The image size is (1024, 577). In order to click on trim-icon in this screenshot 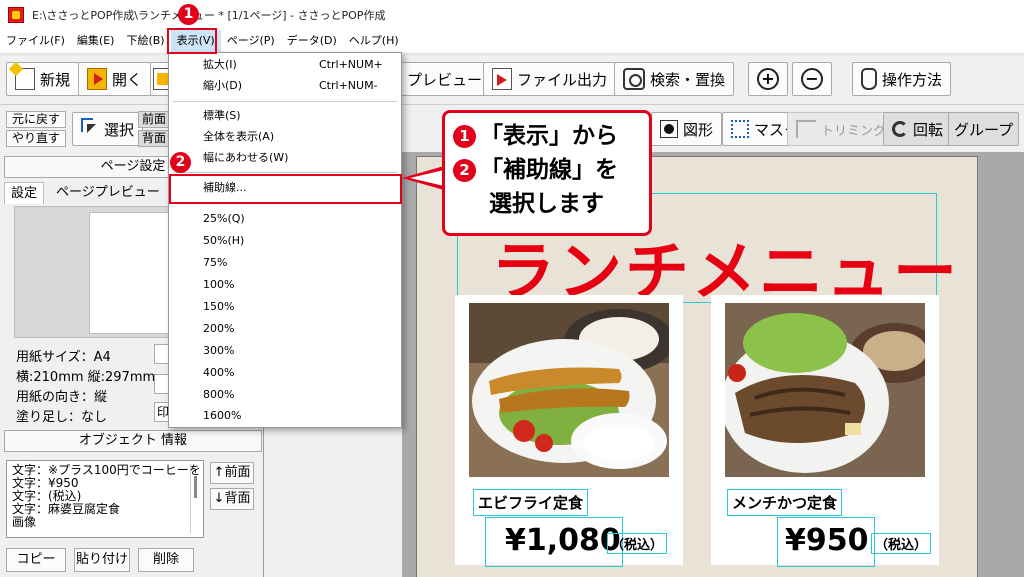, I will do `click(806, 129)`.